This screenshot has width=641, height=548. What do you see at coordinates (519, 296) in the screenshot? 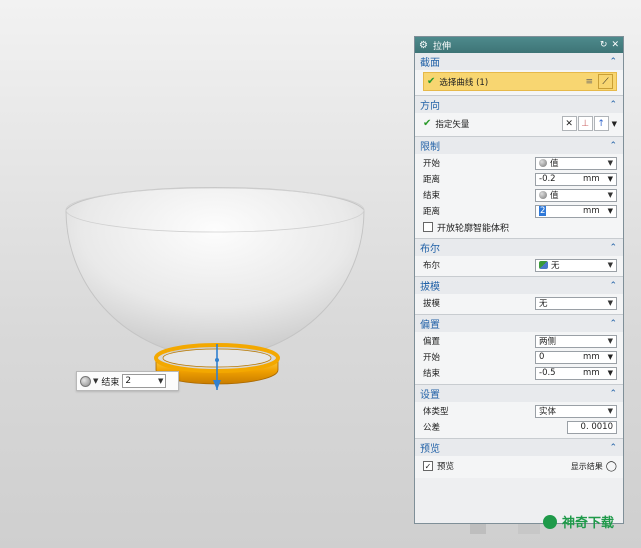
I see `draft-section: 拔模 ⌃ 拔模 无 ▼` at bounding box center [519, 296].